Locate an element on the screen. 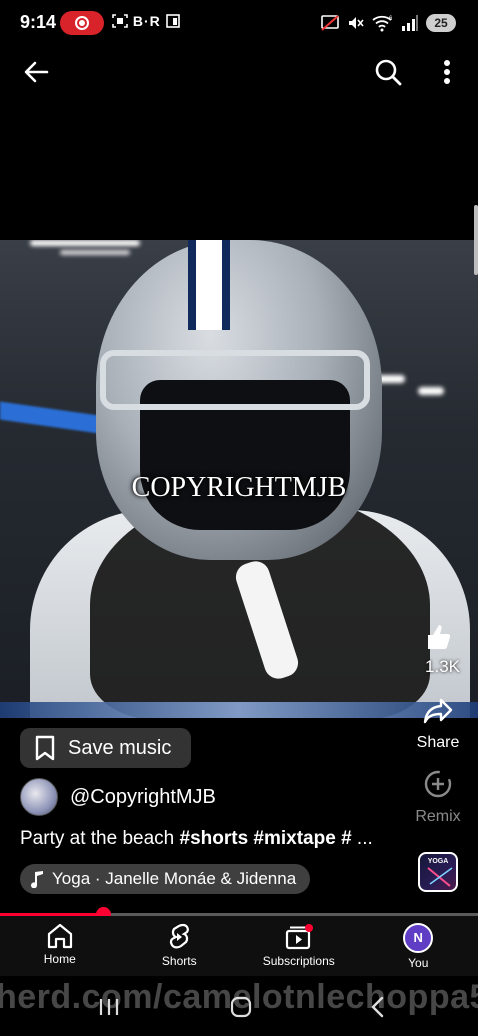 The image size is (478, 1036). back-arrow-icon is located at coordinates (36, 72).